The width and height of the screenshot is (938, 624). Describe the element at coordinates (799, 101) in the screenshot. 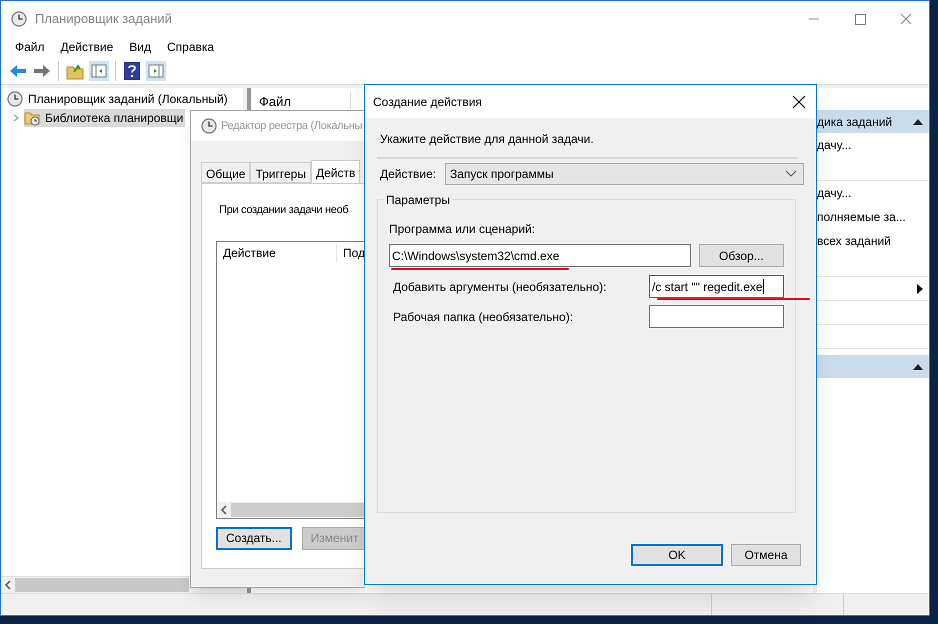

I see `close-icon` at that location.